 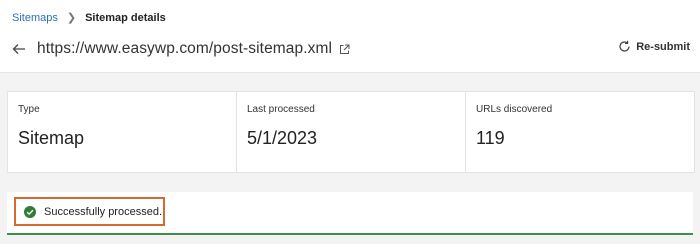 I want to click on status-highlight: Successfully processed., so click(x=89, y=211).